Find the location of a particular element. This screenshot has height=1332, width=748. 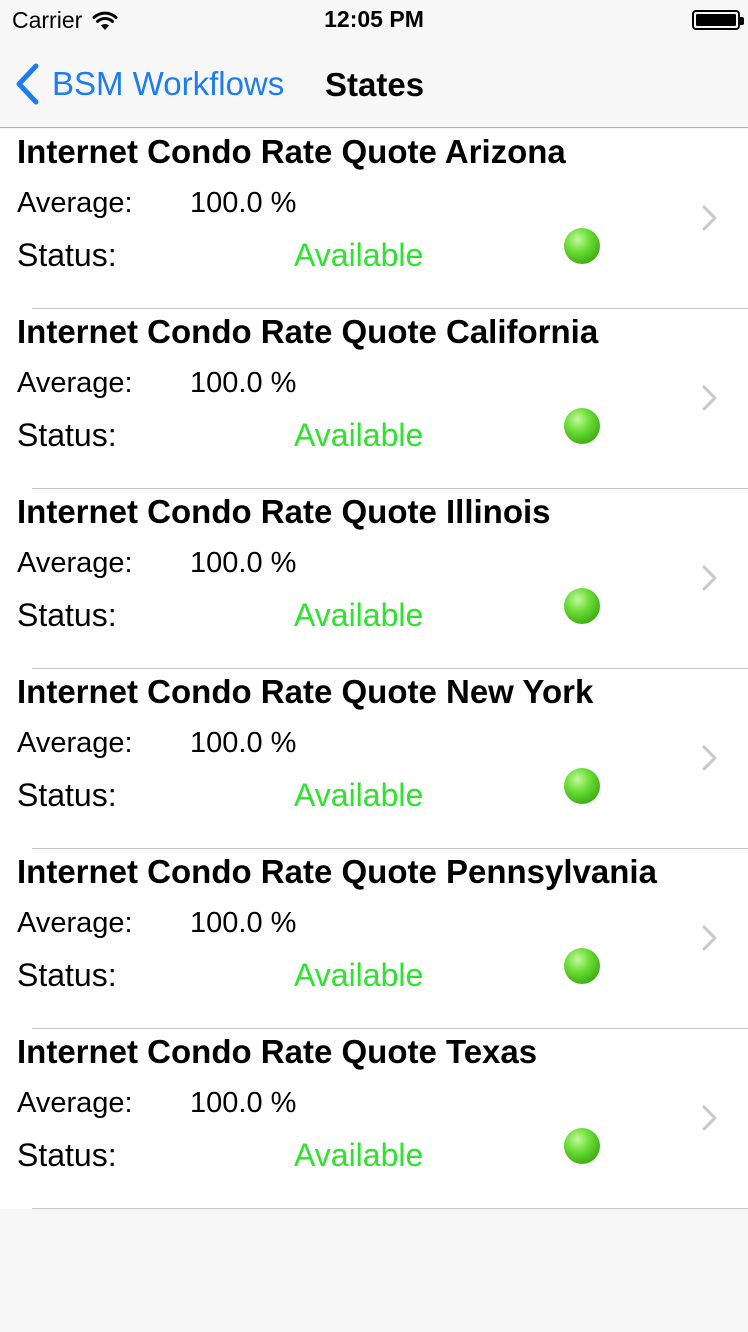

workflow-title: Internet Condo Rate Quote Pennsylvania is located at coordinates (337, 871).